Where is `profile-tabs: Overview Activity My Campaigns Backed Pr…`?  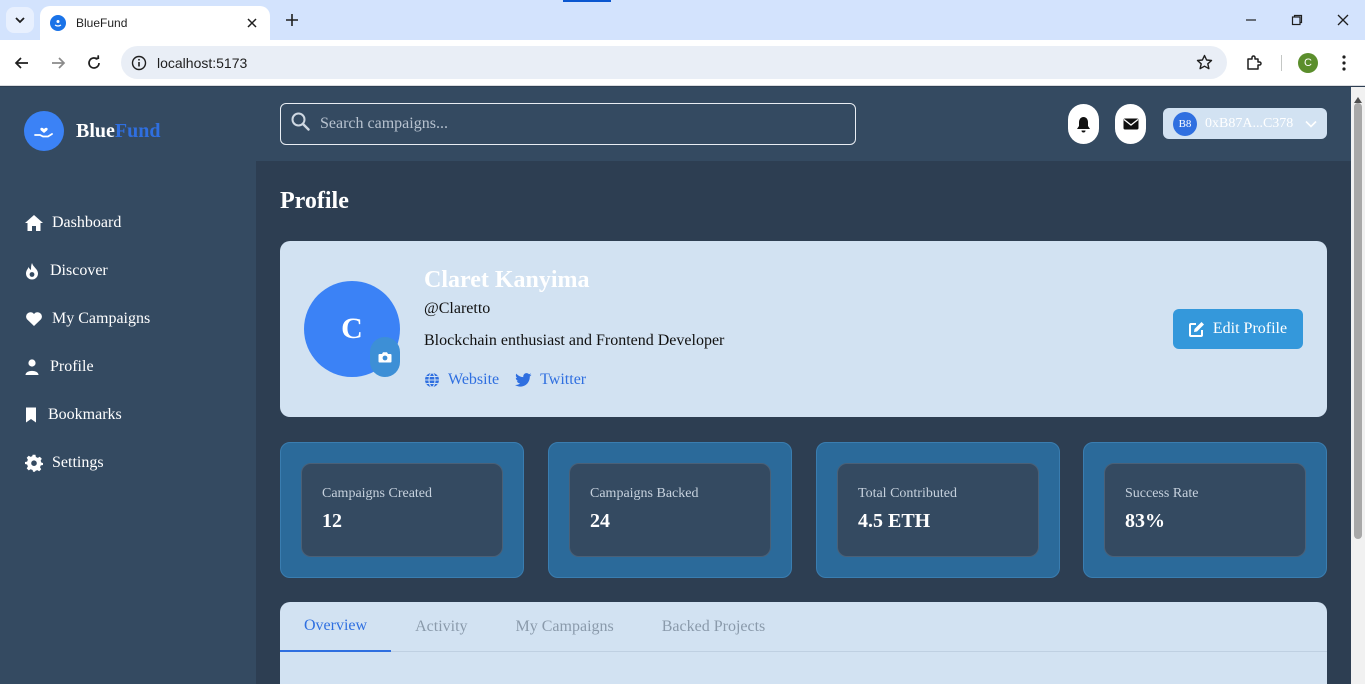
profile-tabs: Overview Activity My Campaigns Backed Pr… is located at coordinates (803, 627).